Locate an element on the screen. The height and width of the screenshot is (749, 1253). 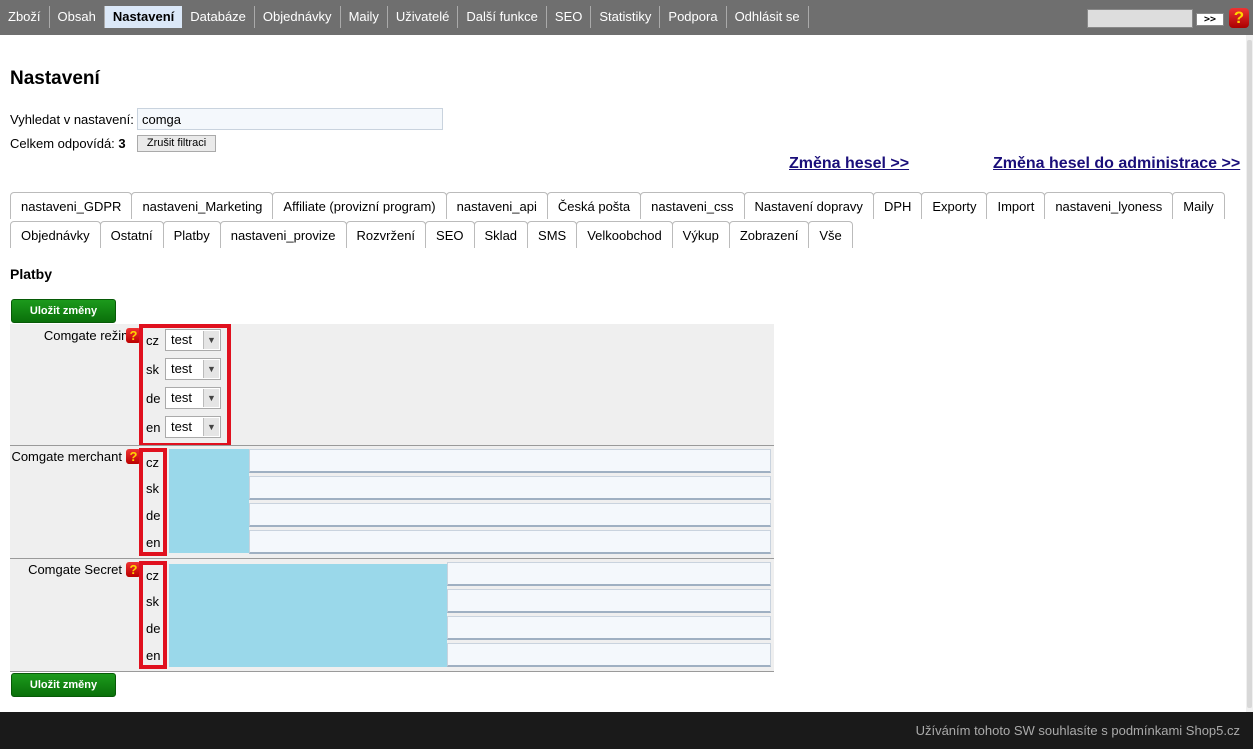
clear-filter-button: Zrušit filtraci is located at coordinates (176, 143).